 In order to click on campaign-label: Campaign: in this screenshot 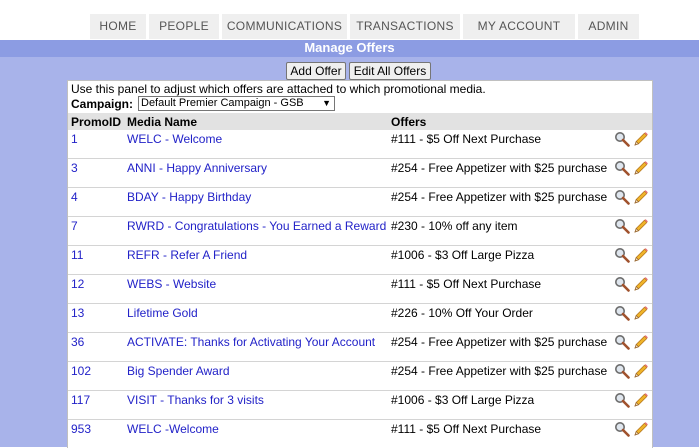, I will do `click(102, 104)`.